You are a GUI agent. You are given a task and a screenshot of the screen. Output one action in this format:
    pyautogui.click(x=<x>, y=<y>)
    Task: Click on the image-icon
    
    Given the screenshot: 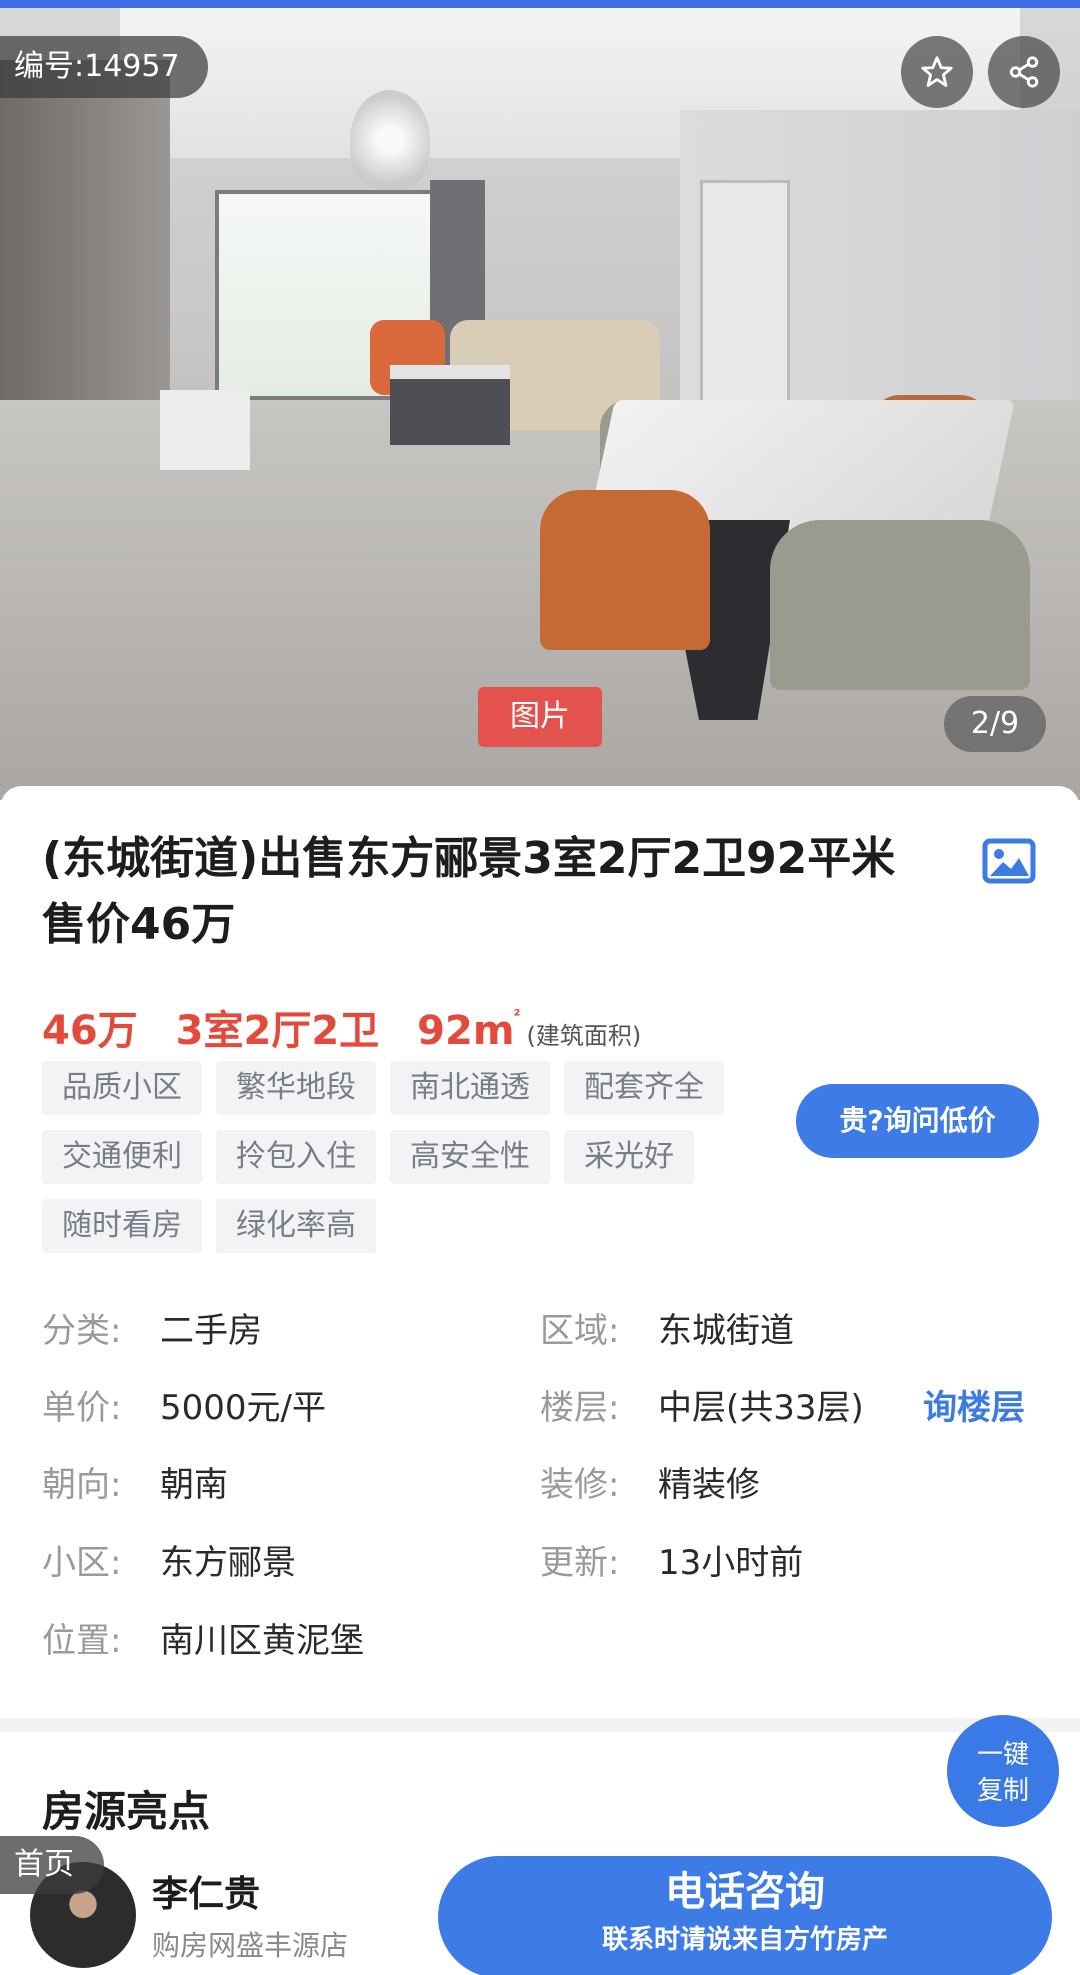 What is the action you would take?
    pyautogui.click(x=1009, y=861)
    